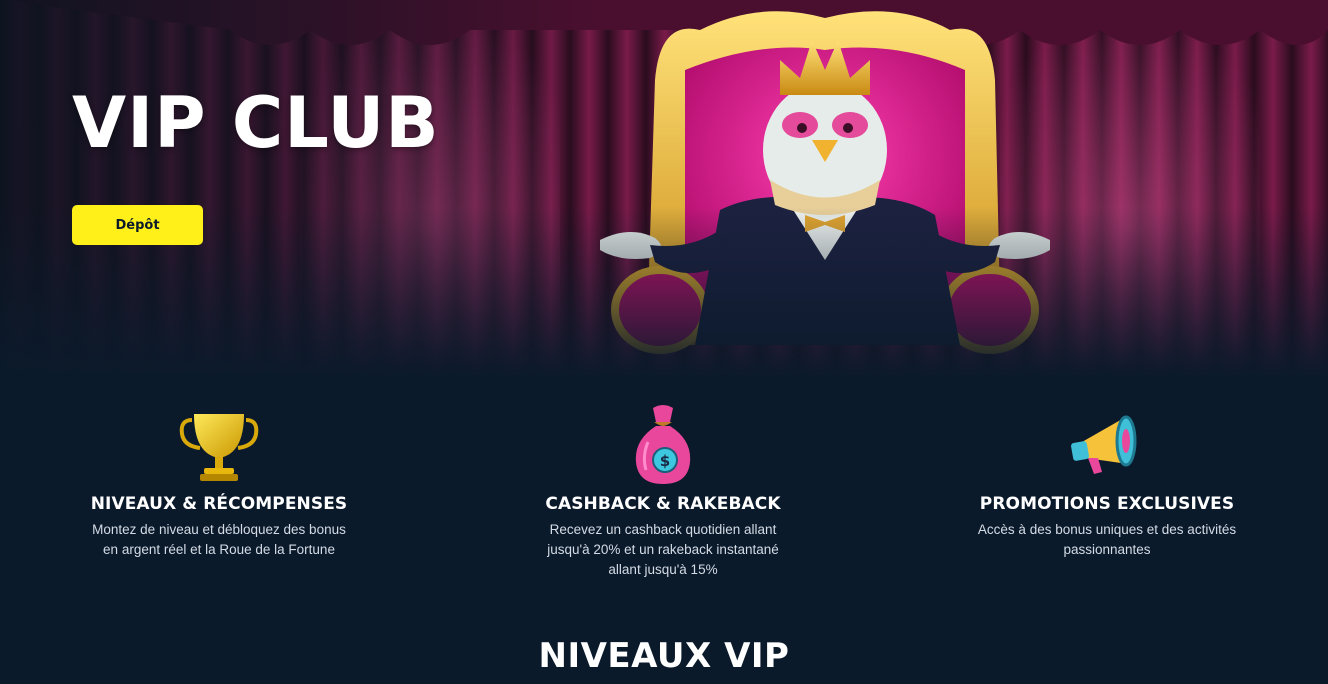  What do you see at coordinates (1107, 504) in the screenshot?
I see `feature-title: PROMOTIONS EXCLUSIVES` at bounding box center [1107, 504].